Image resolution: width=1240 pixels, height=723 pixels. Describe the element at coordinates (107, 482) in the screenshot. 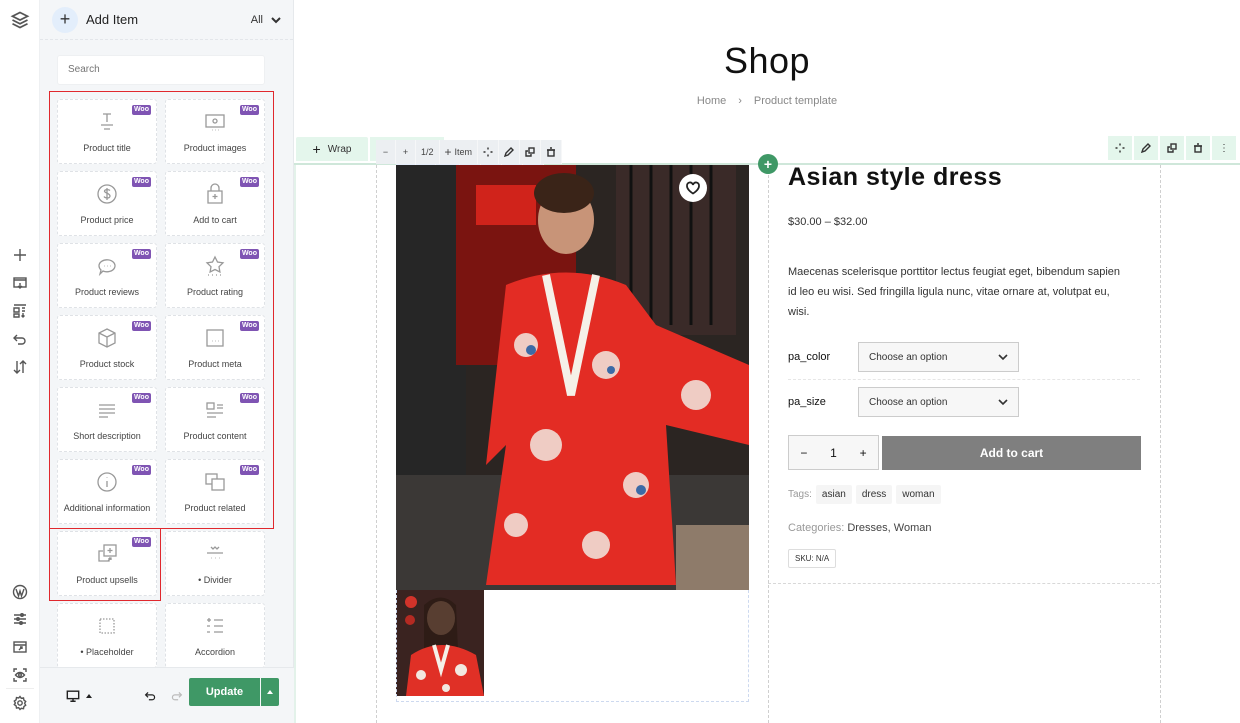

I see `info-icon` at that location.